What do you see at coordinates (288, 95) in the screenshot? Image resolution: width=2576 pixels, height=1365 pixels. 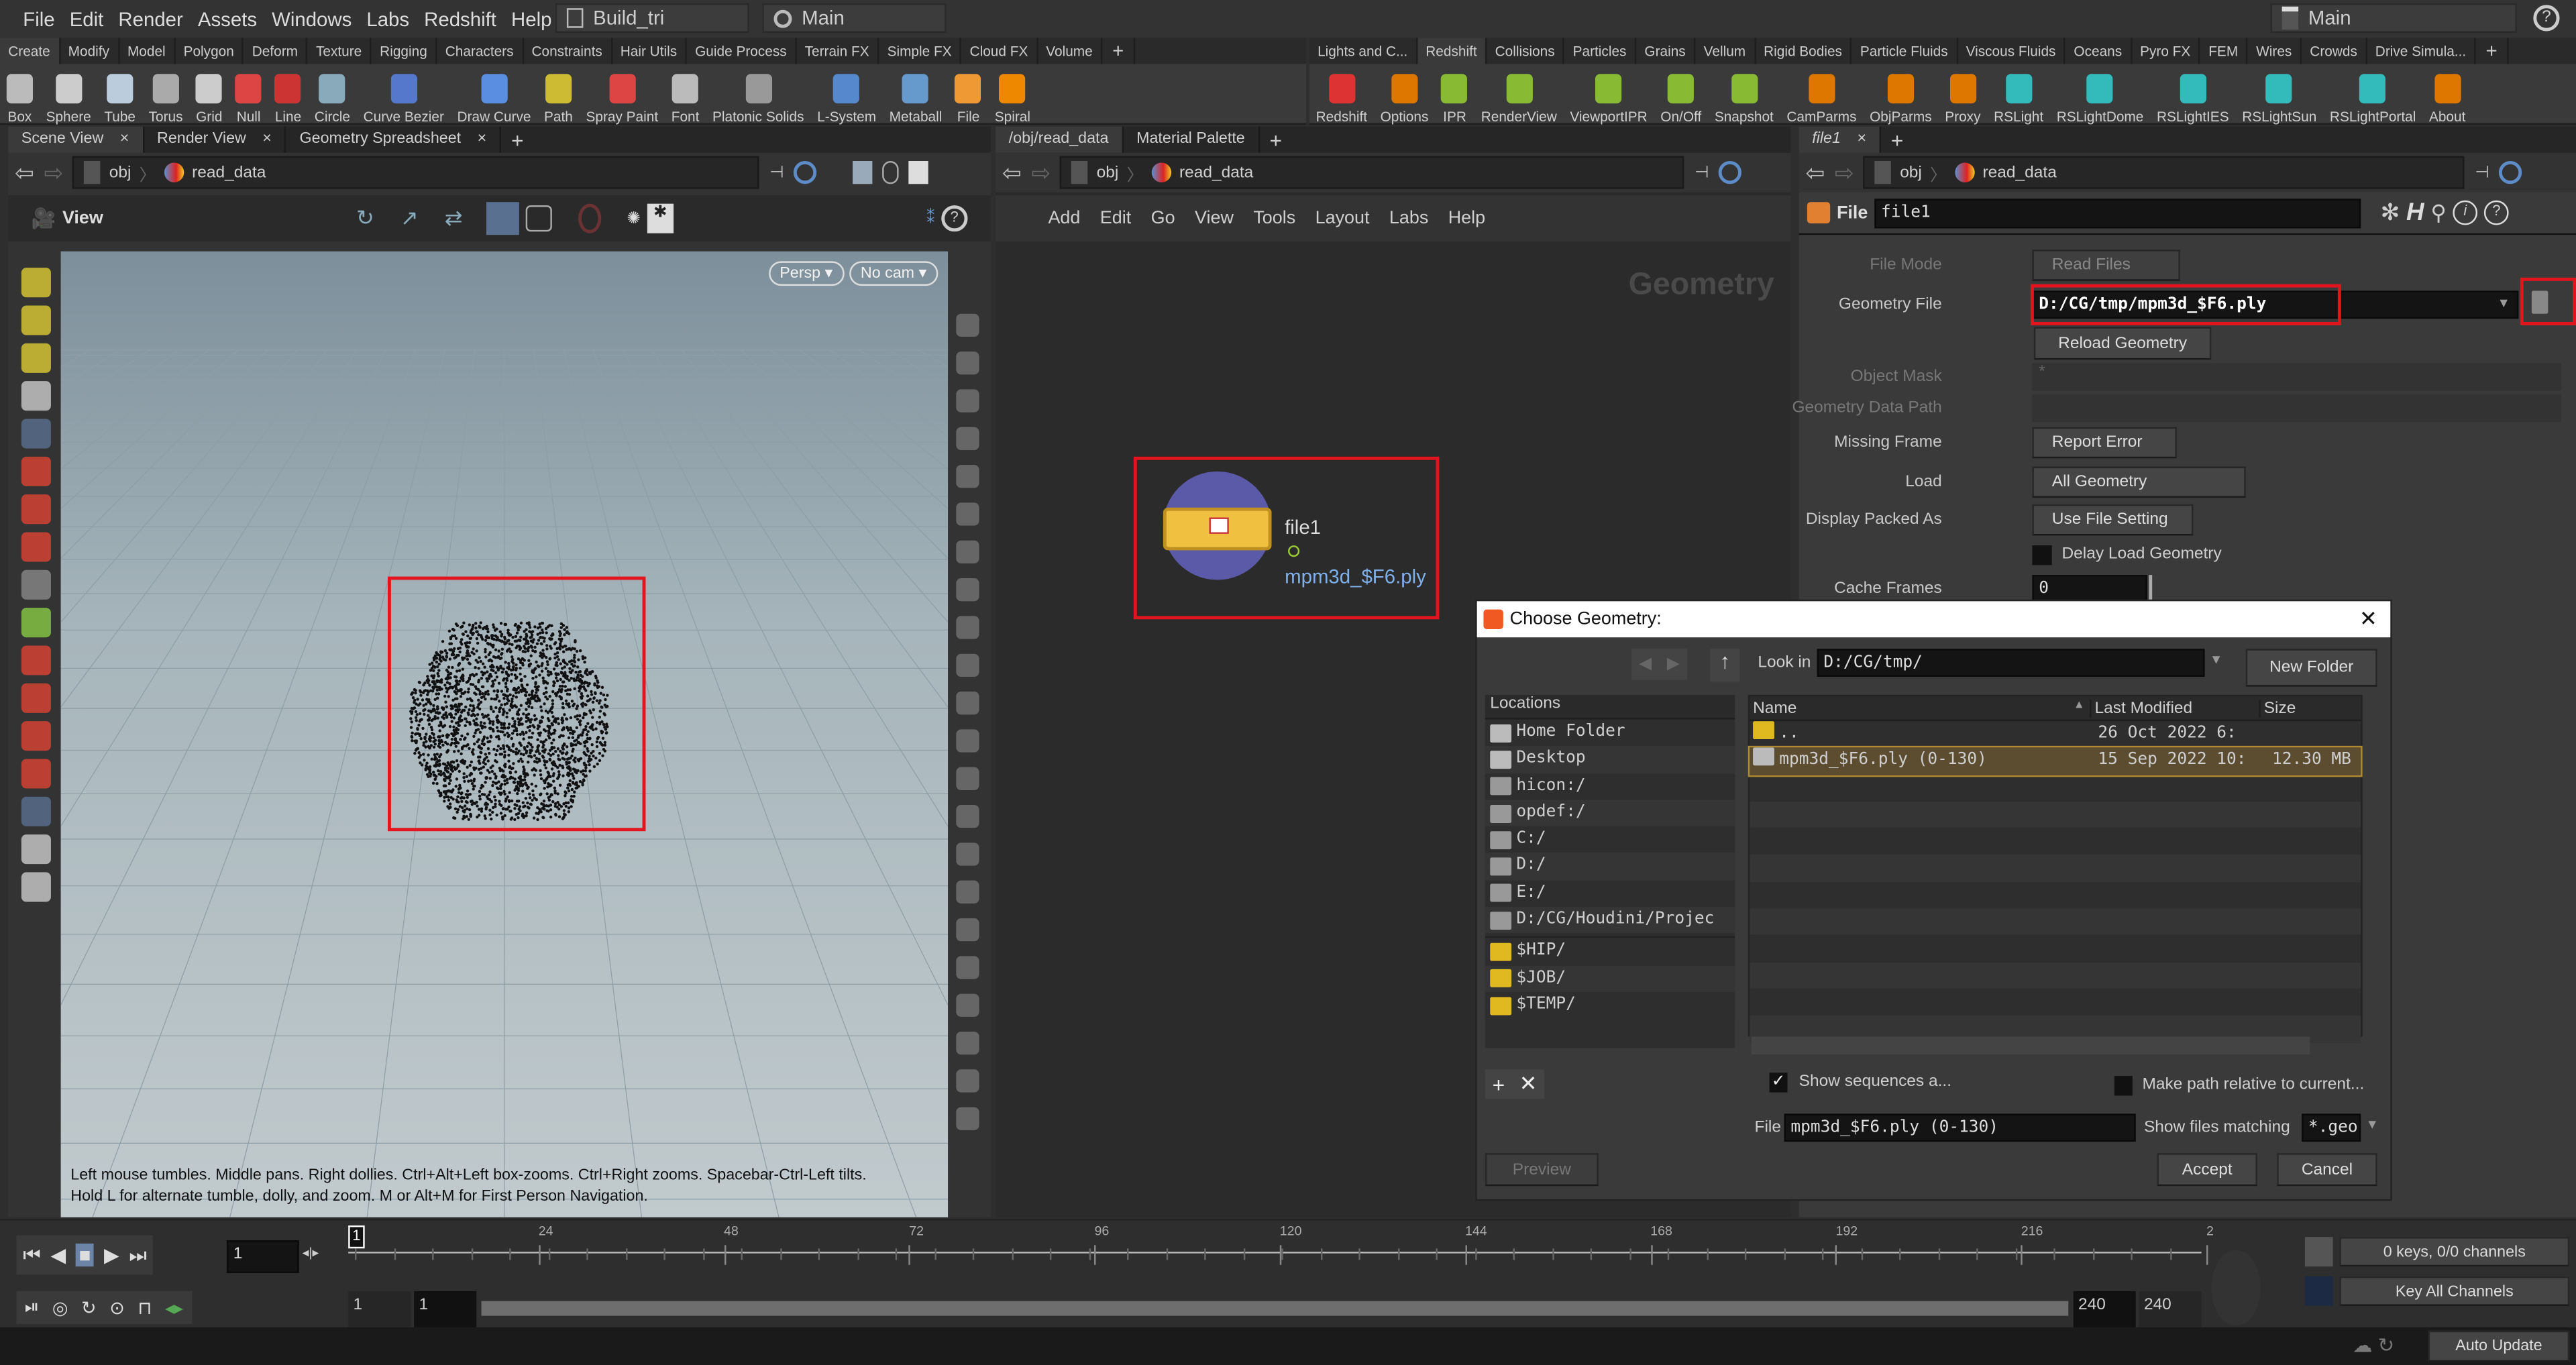 I see `shelf-tool-line: Line` at bounding box center [288, 95].